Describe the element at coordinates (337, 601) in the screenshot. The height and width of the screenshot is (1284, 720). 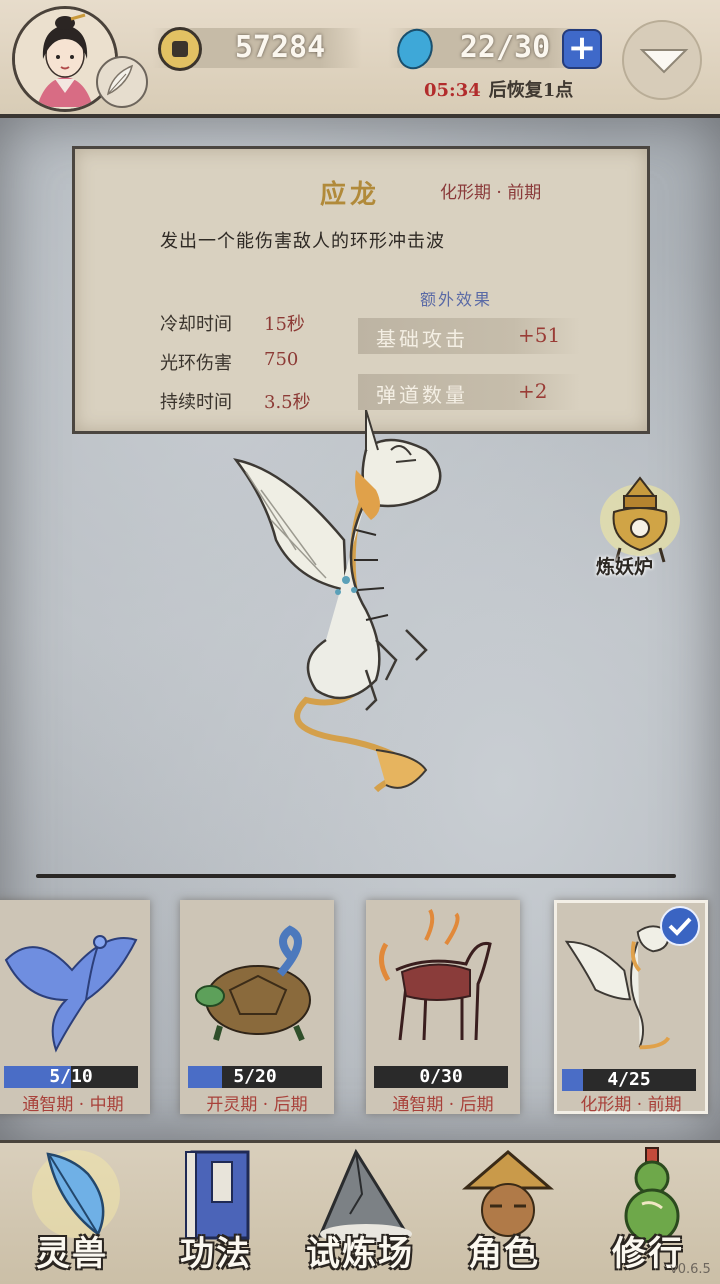
I see `yinglong-dragon-illustration` at that location.